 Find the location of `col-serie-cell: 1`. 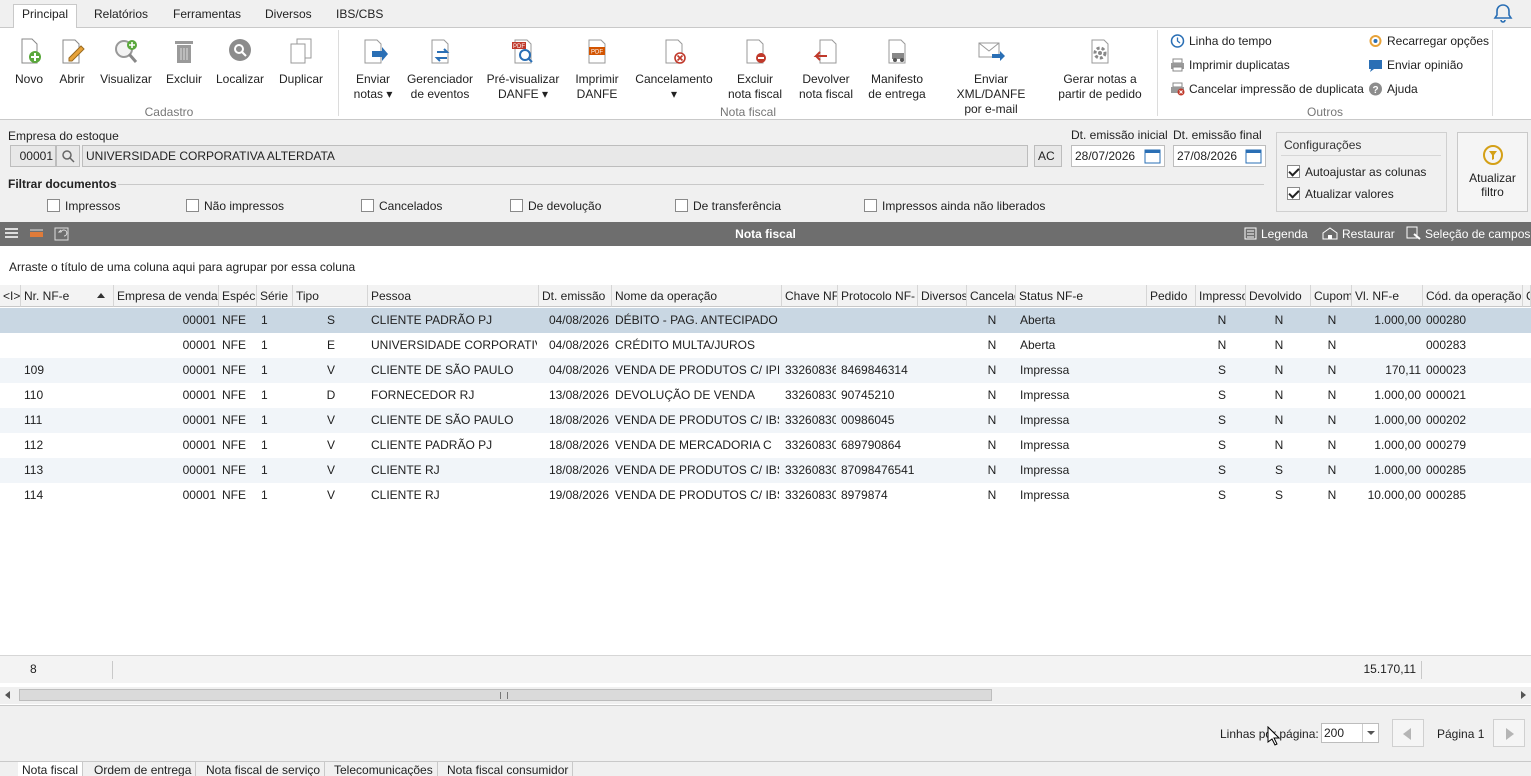

col-serie-cell: 1 is located at coordinates (264, 420).